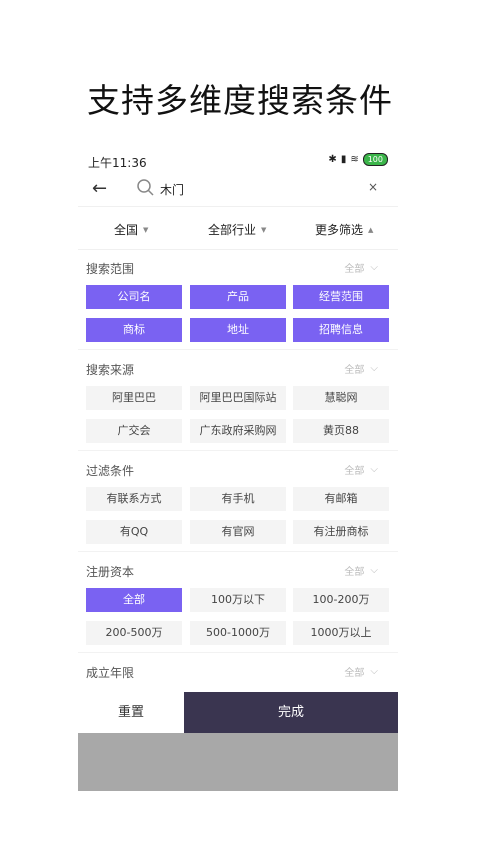  I want to click on battery-icon: 100, so click(375, 159).